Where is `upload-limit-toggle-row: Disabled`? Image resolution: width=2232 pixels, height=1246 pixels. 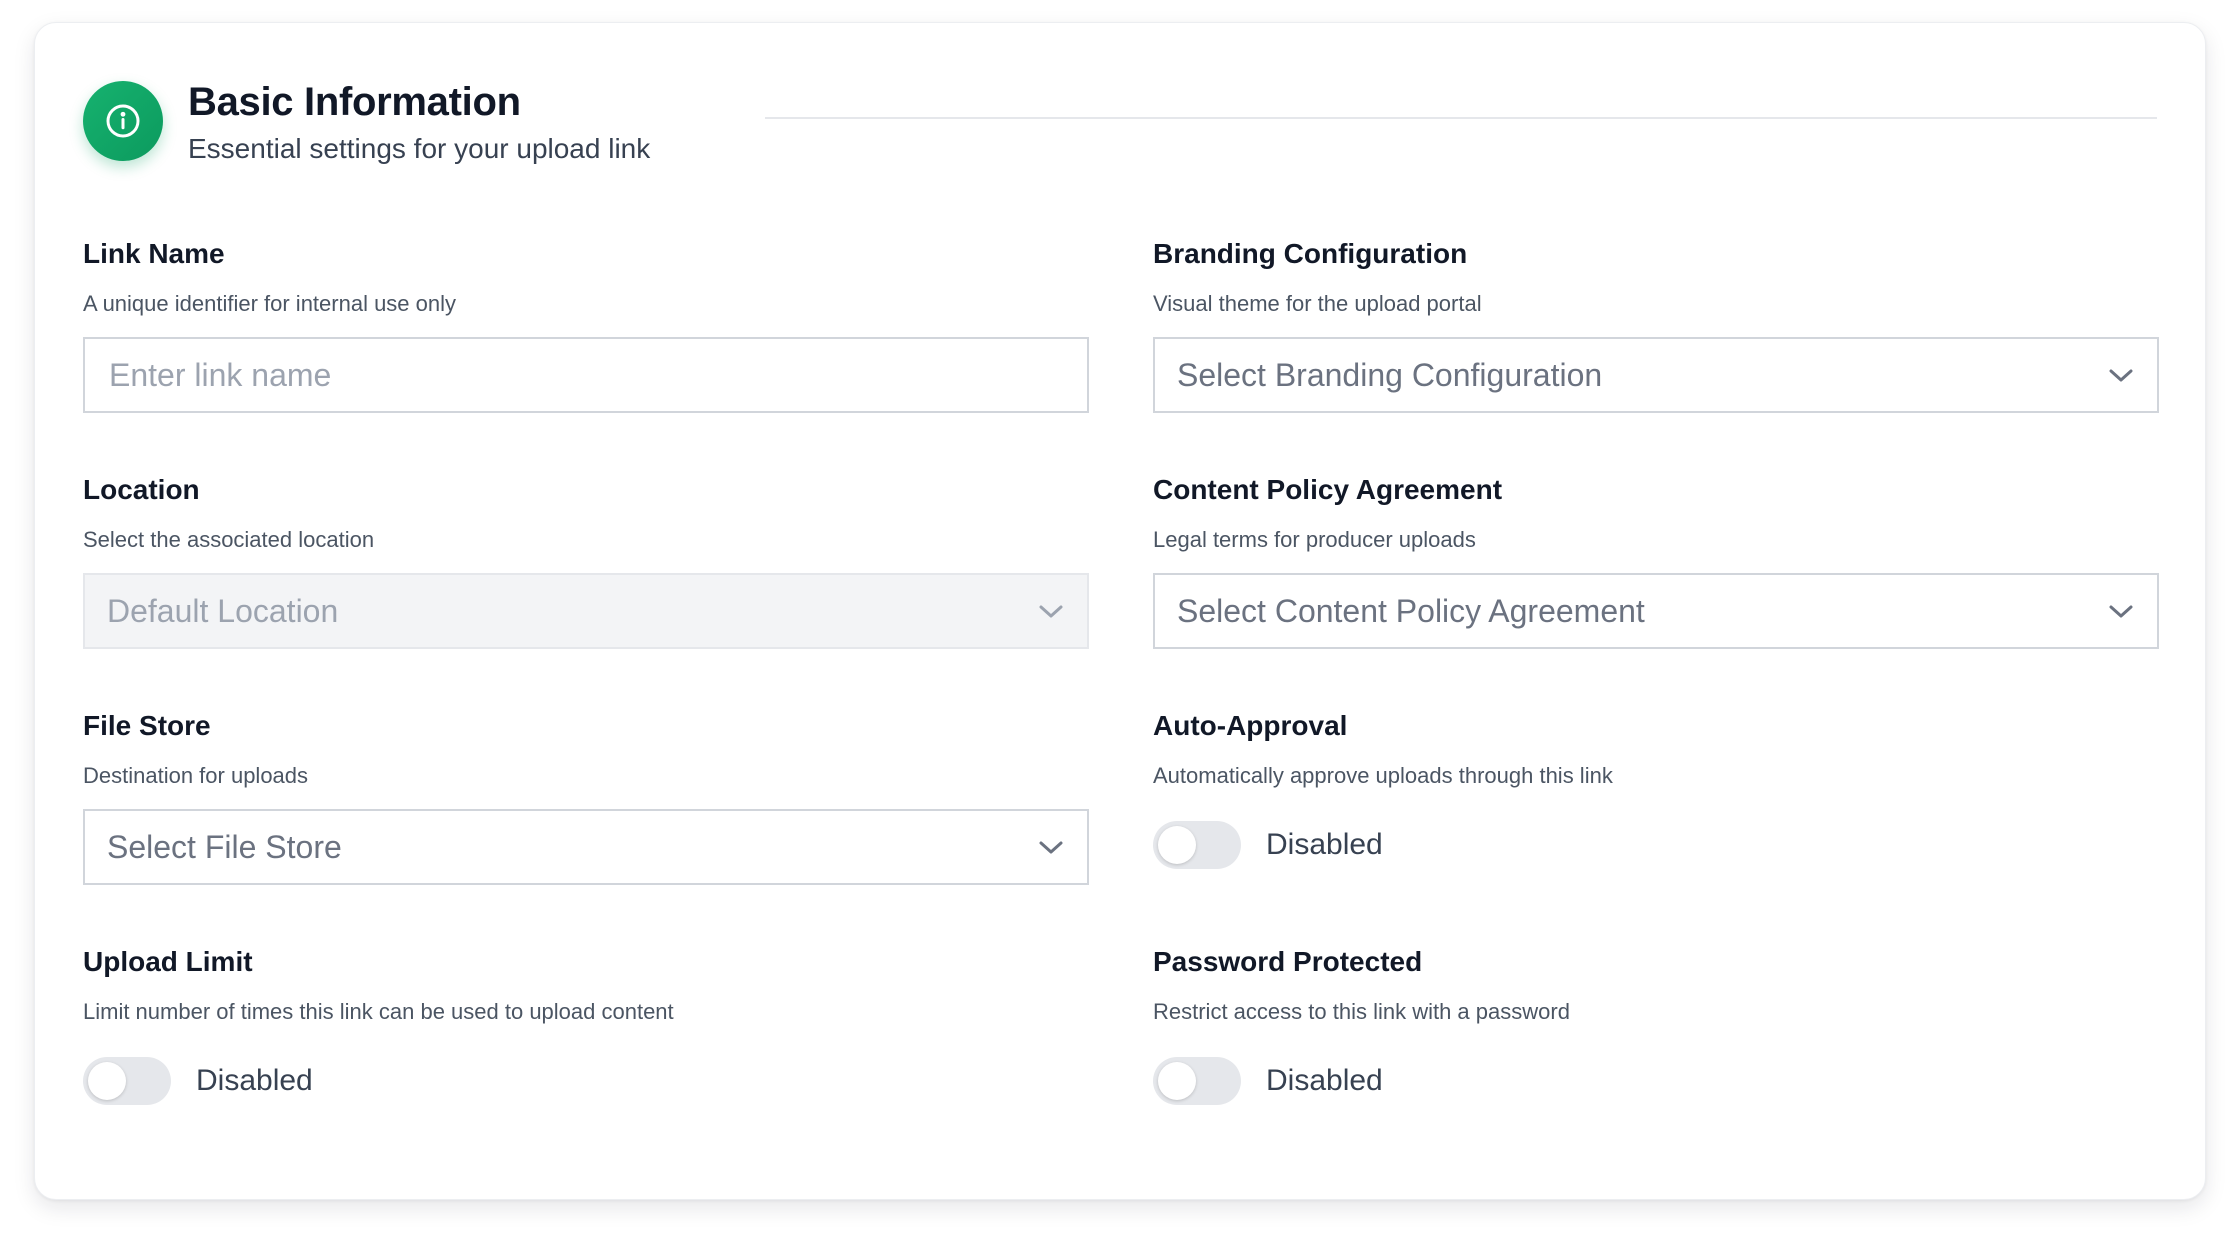
upload-limit-toggle-row: Disabled is located at coordinates (198, 1081).